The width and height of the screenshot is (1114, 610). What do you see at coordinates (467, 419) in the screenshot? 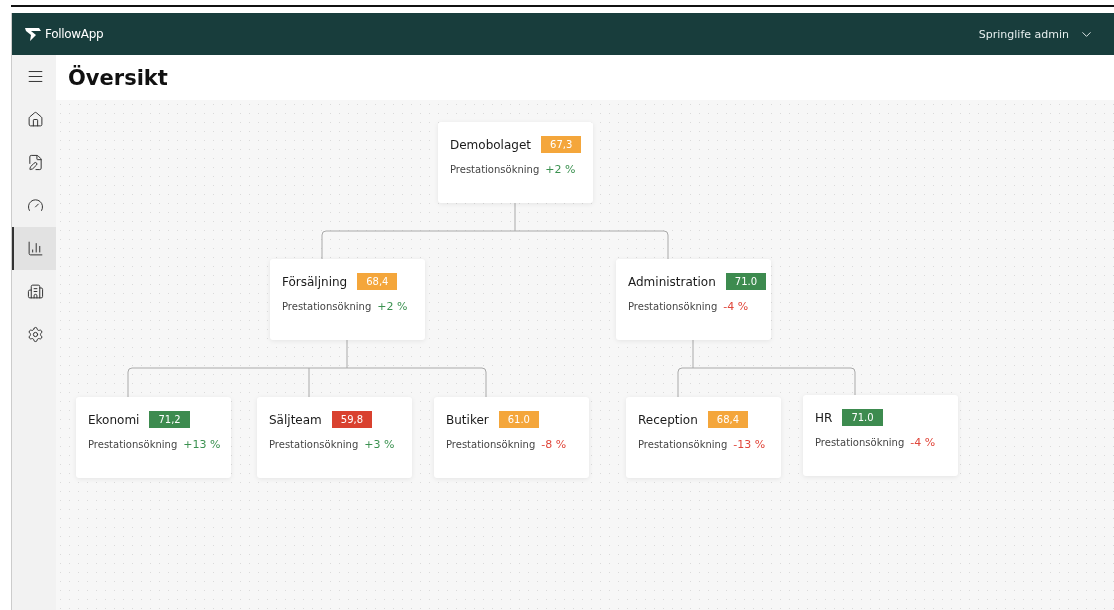
I see `node-name: Butiker` at bounding box center [467, 419].